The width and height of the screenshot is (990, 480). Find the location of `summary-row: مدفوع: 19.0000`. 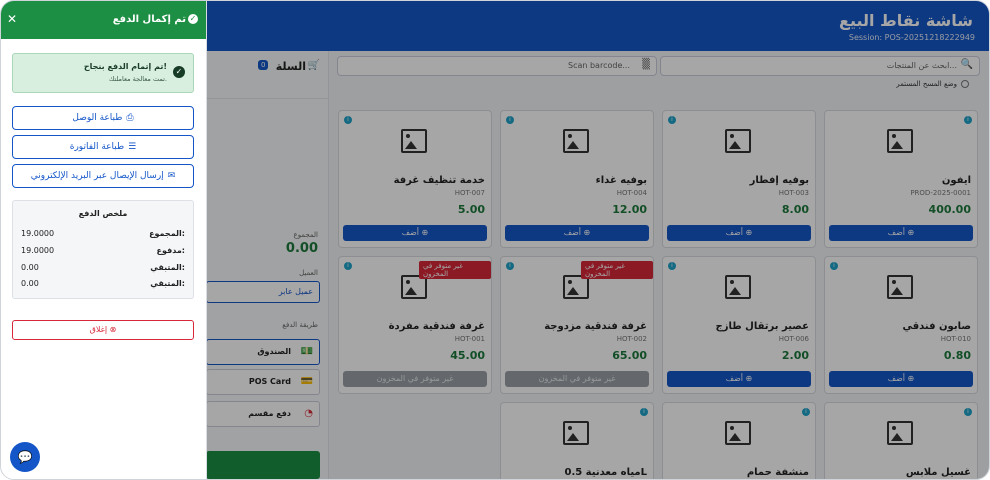

summary-row: مدفوع: 19.0000 is located at coordinates (103, 252).